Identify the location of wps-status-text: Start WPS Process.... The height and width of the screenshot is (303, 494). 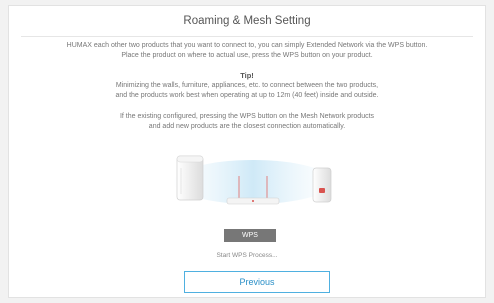
(247, 255).